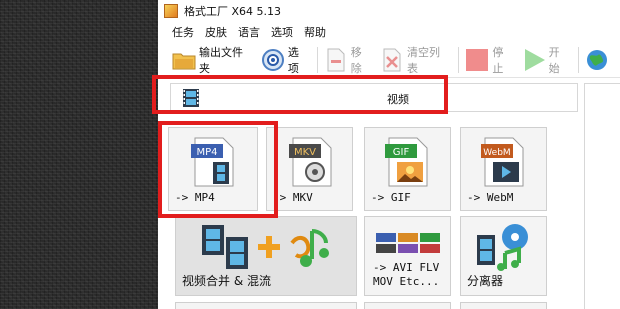 This screenshot has height=309, width=620. I want to click on menu-task: 任务, so click(183, 32).